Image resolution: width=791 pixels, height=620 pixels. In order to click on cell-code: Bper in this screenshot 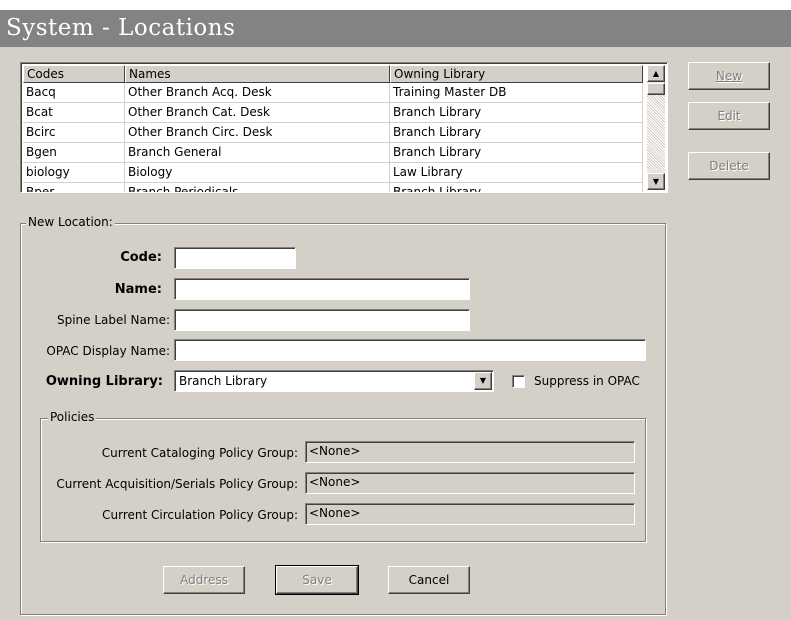, I will do `click(74, 187)`.